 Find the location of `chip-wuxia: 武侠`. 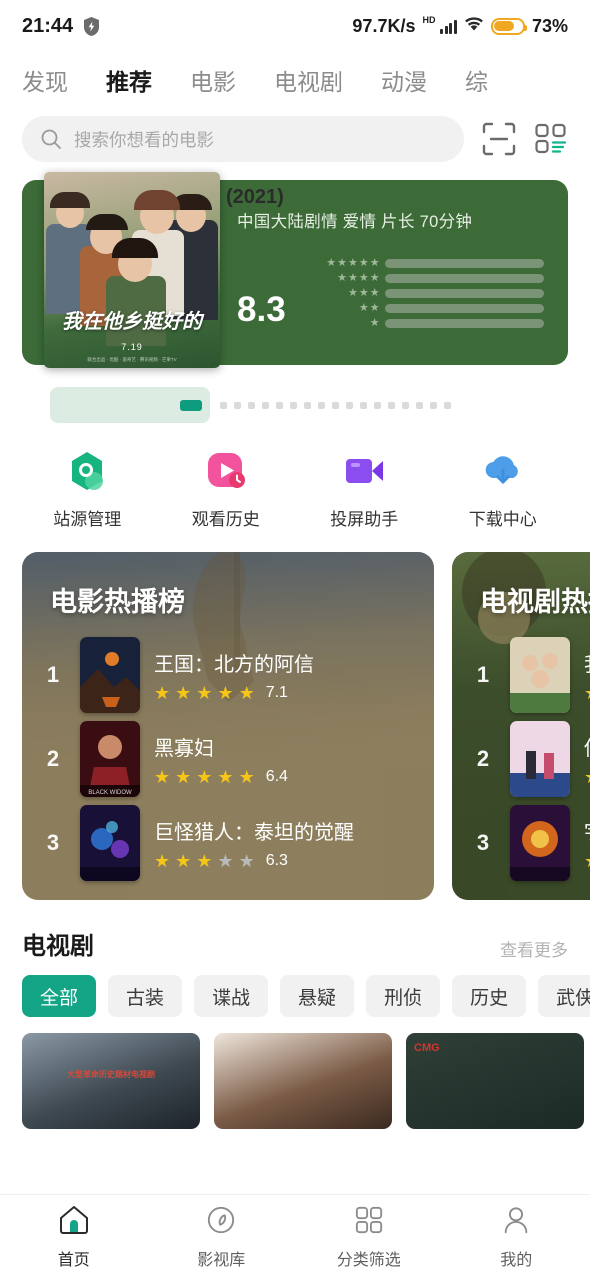

chip-wuxia: 武侠 is located at coordinates (564, 996).